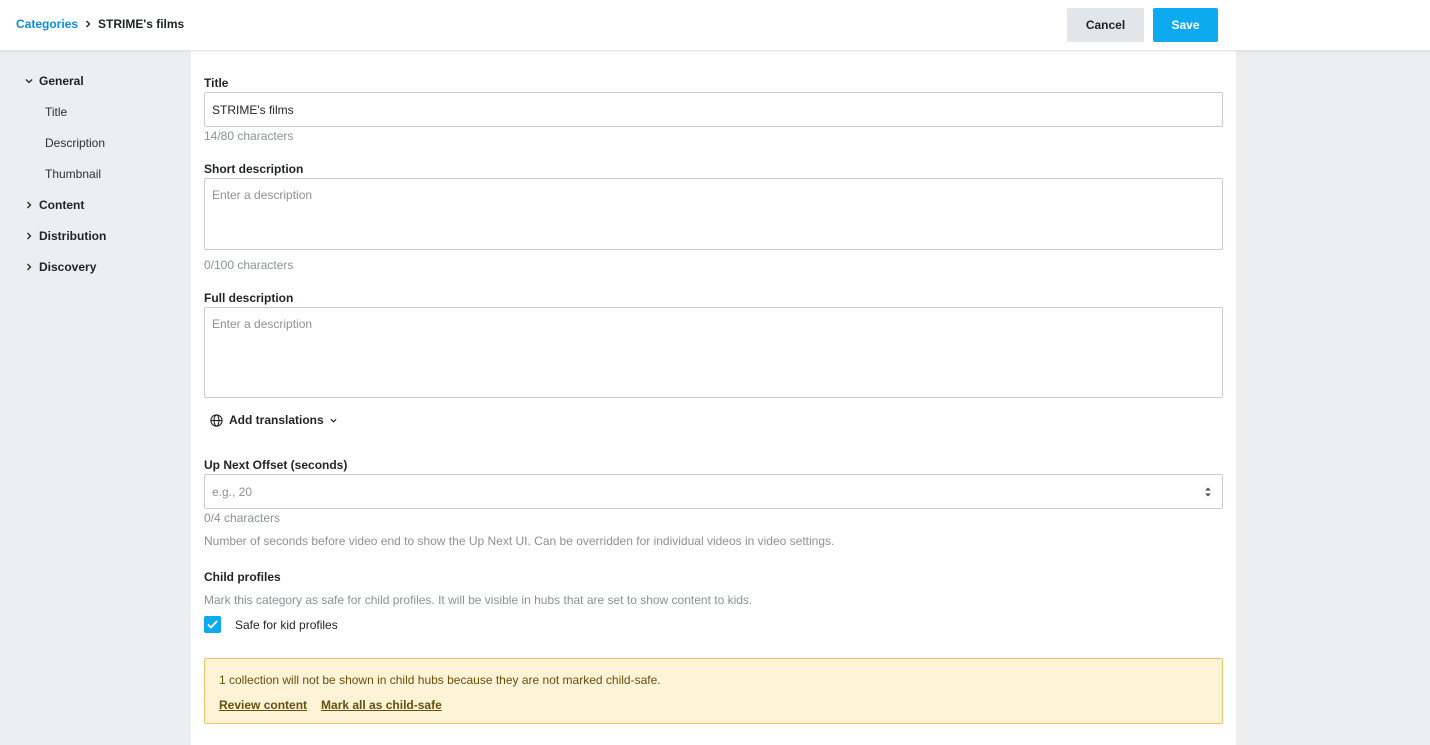  Describe the element at coordinates (75, 143) in the screenshot. I see `sidebar-item-description: Description` at that location.